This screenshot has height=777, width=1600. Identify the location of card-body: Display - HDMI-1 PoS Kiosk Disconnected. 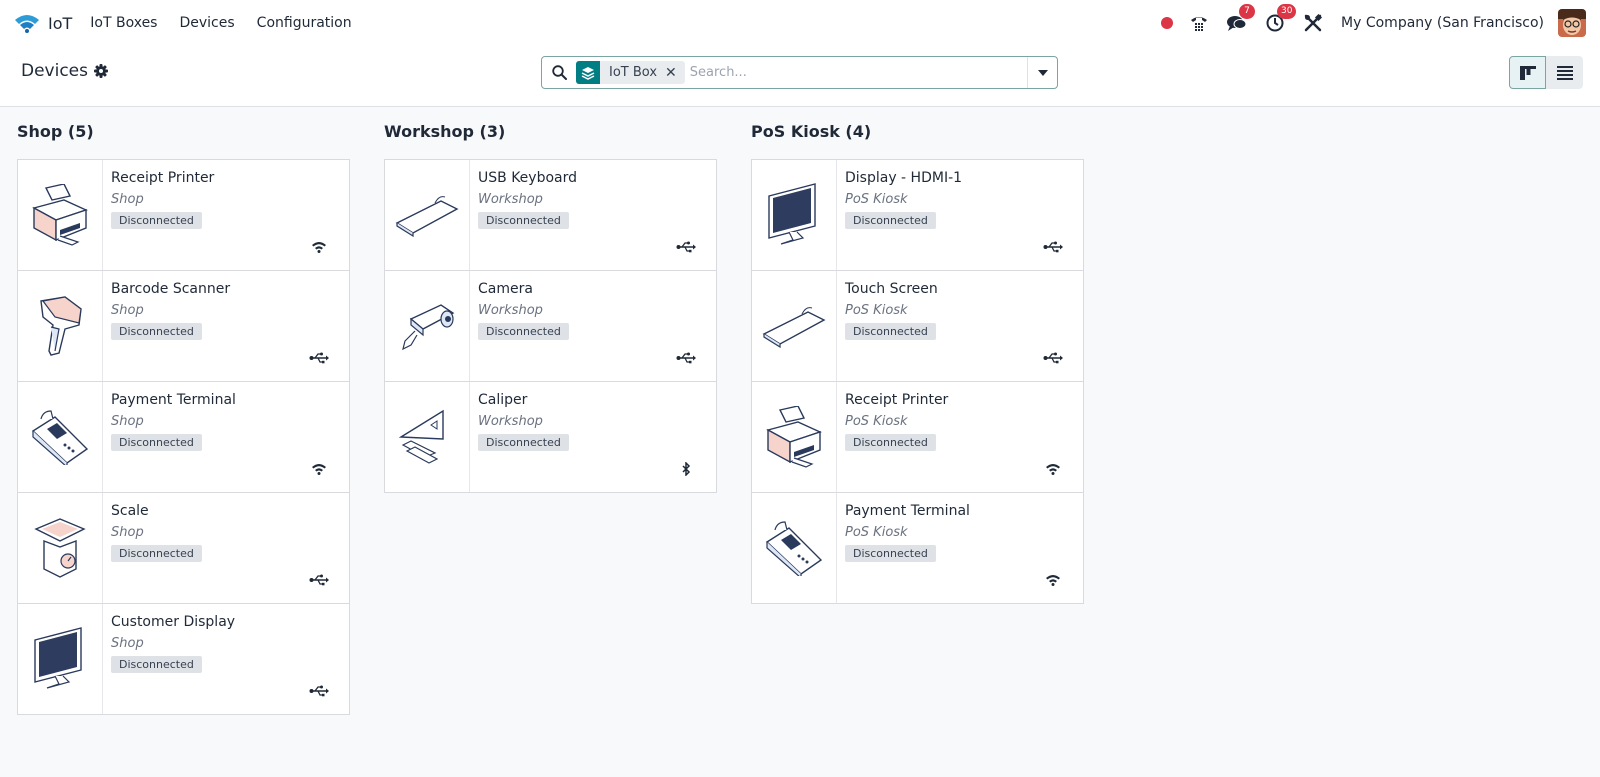
(899, 215).